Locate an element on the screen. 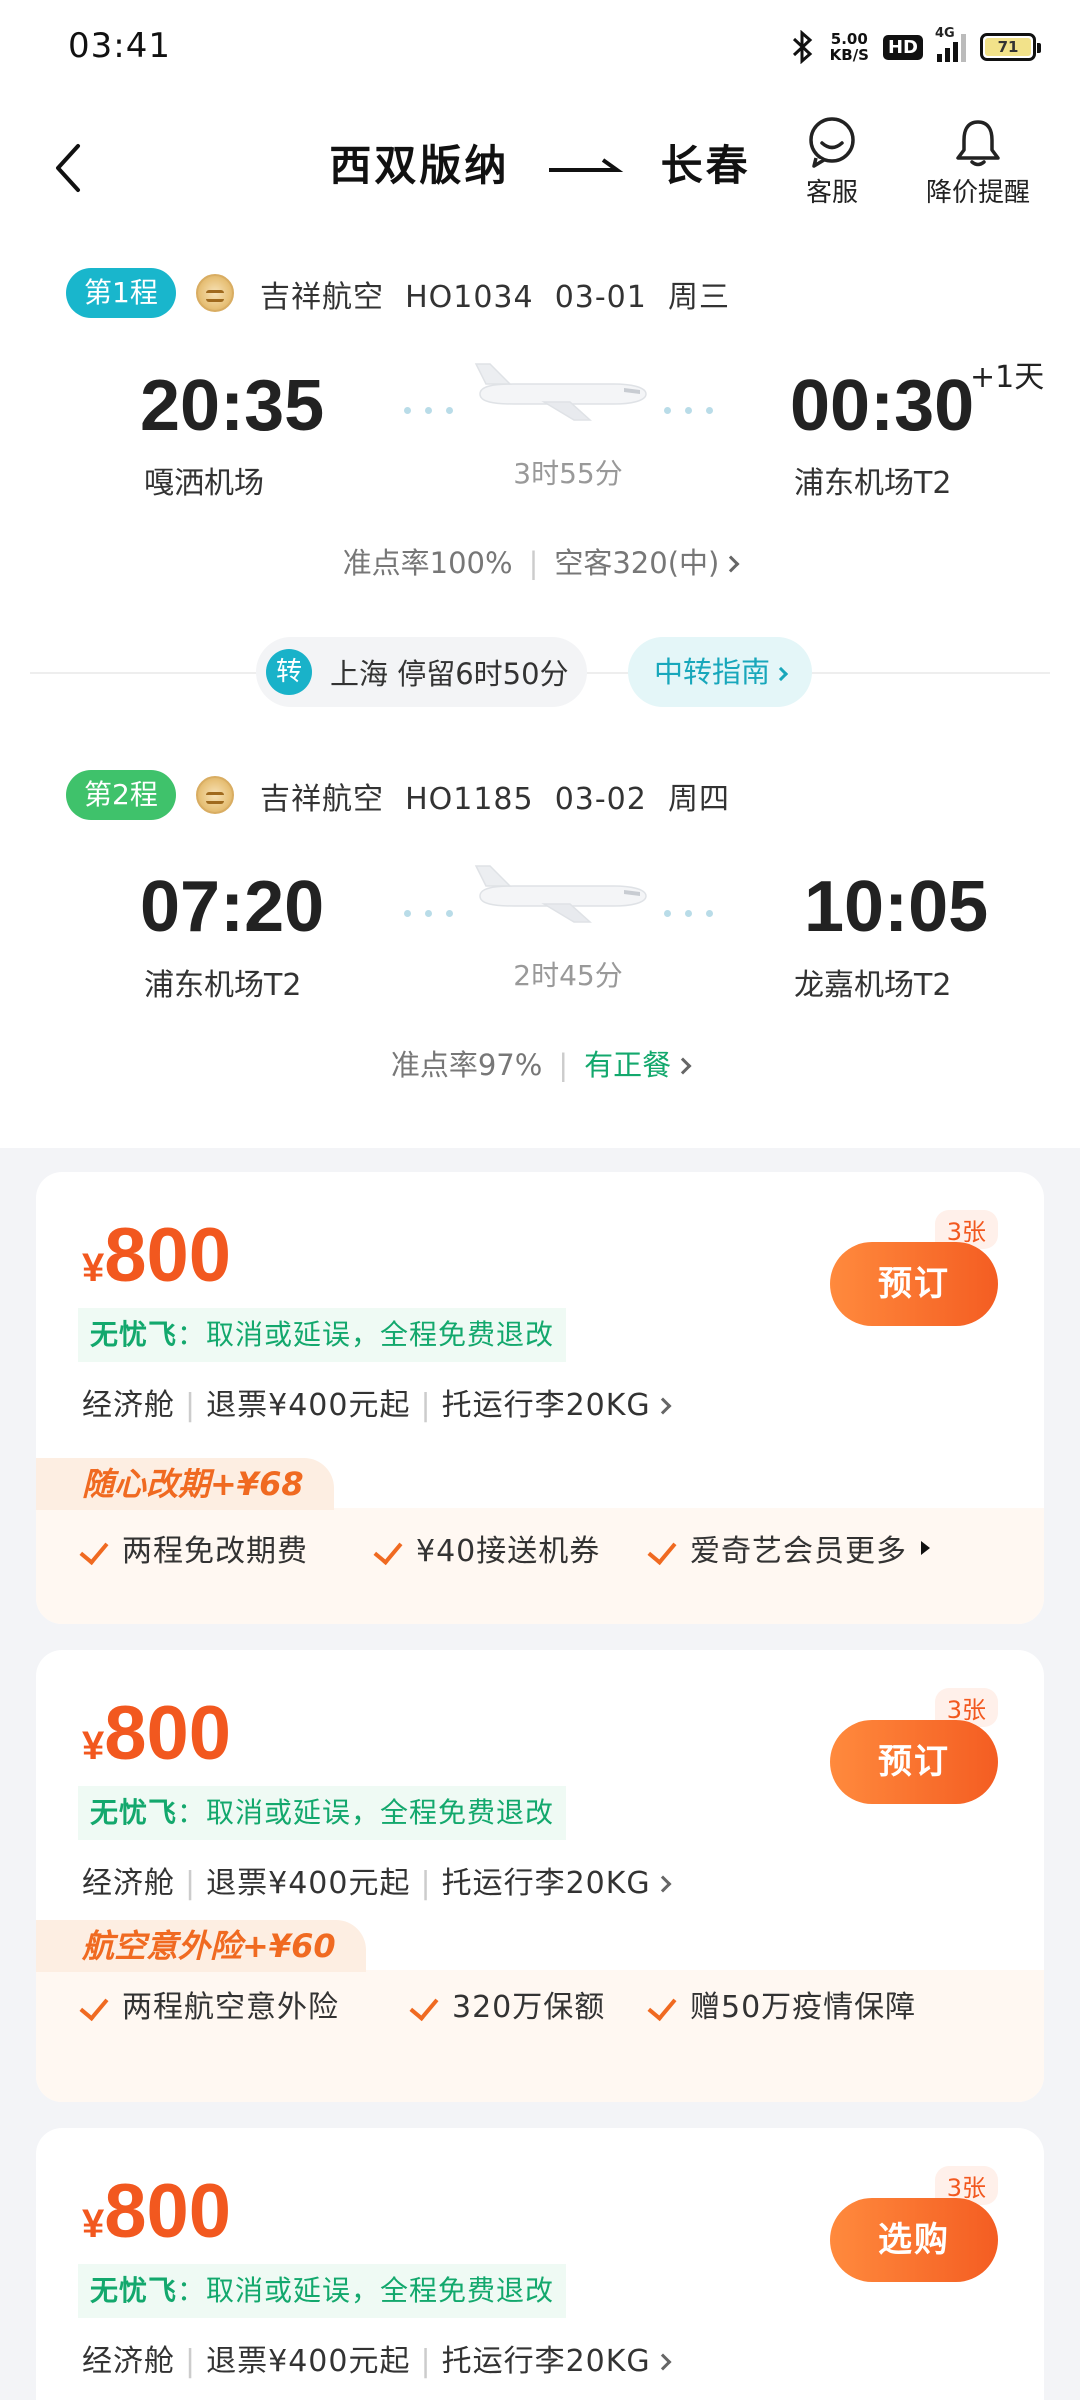 The height and width of the screenshot is (2400, 1080). network-speed-value: 5.00 is located at coordinates (849, 39).